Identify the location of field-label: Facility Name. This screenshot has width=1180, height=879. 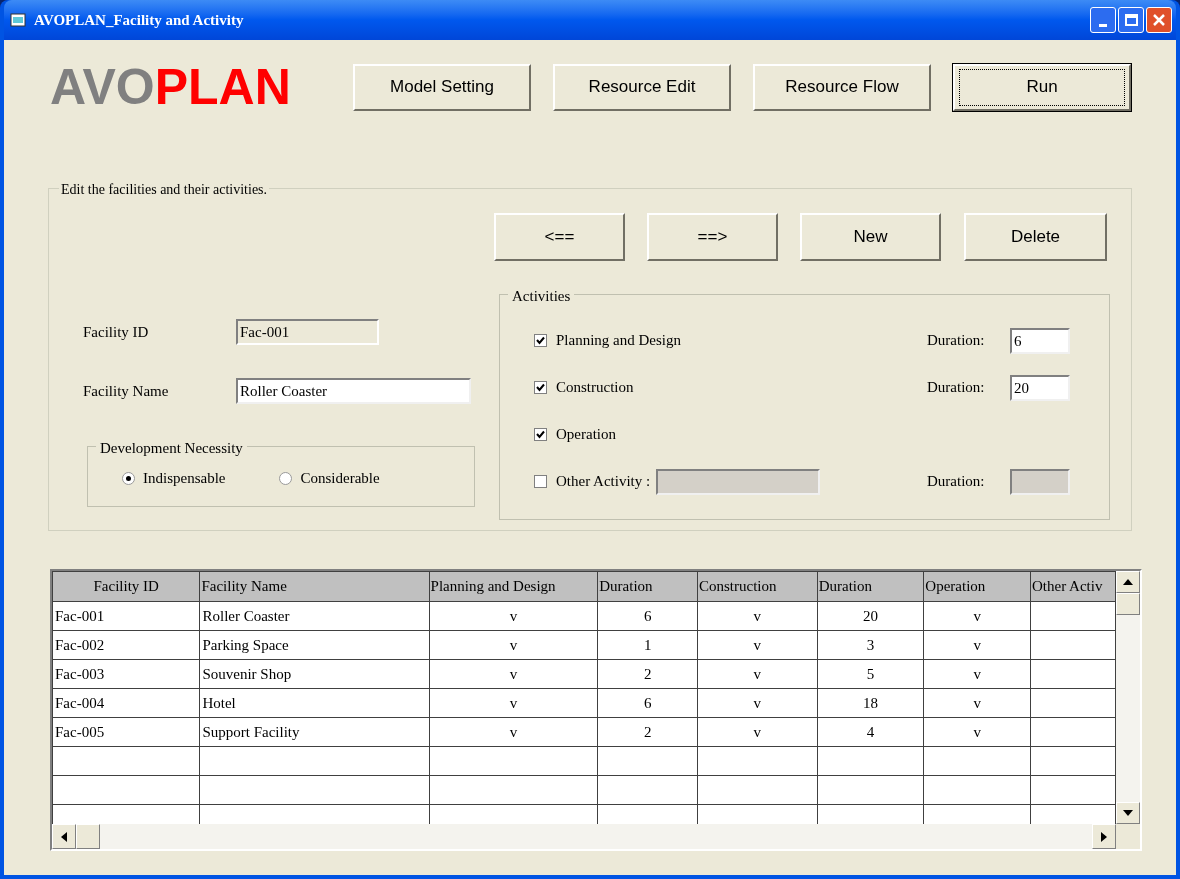
(126, 391).